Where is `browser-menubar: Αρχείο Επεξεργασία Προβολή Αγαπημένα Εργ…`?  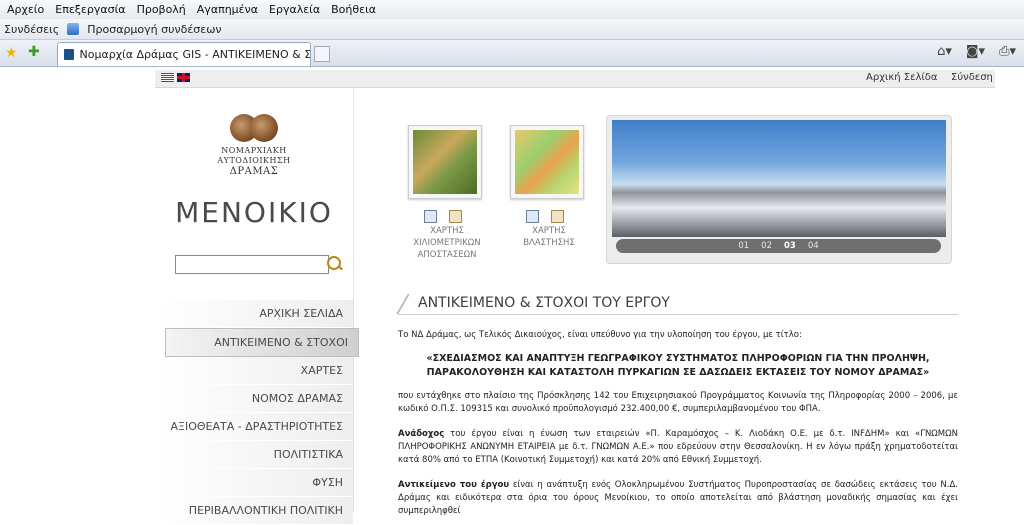 browser-menubar: Αρχείο Επεξεργασία Προβολή Αγαπημένα Εργ… is located at coordinates (512, 10).